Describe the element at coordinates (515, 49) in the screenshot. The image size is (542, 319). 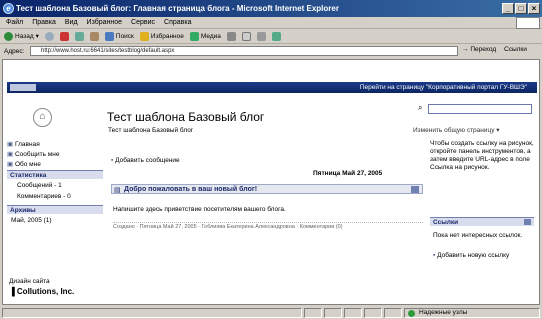
I see `links-button: Ссылки` at that location.